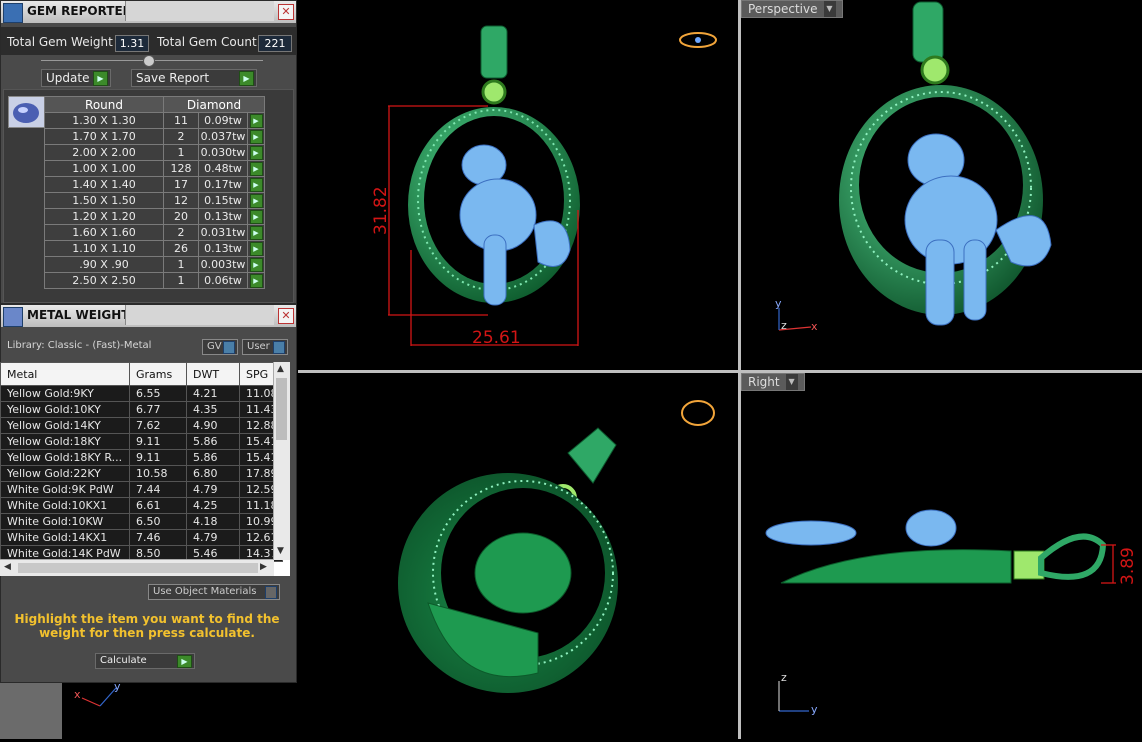 Image resolution: width=1142 pixels, height=742 pixels. I want to click on metal-row: Yellow Gold:9KY 6.55 4.21 11.08, so click(141, 393).